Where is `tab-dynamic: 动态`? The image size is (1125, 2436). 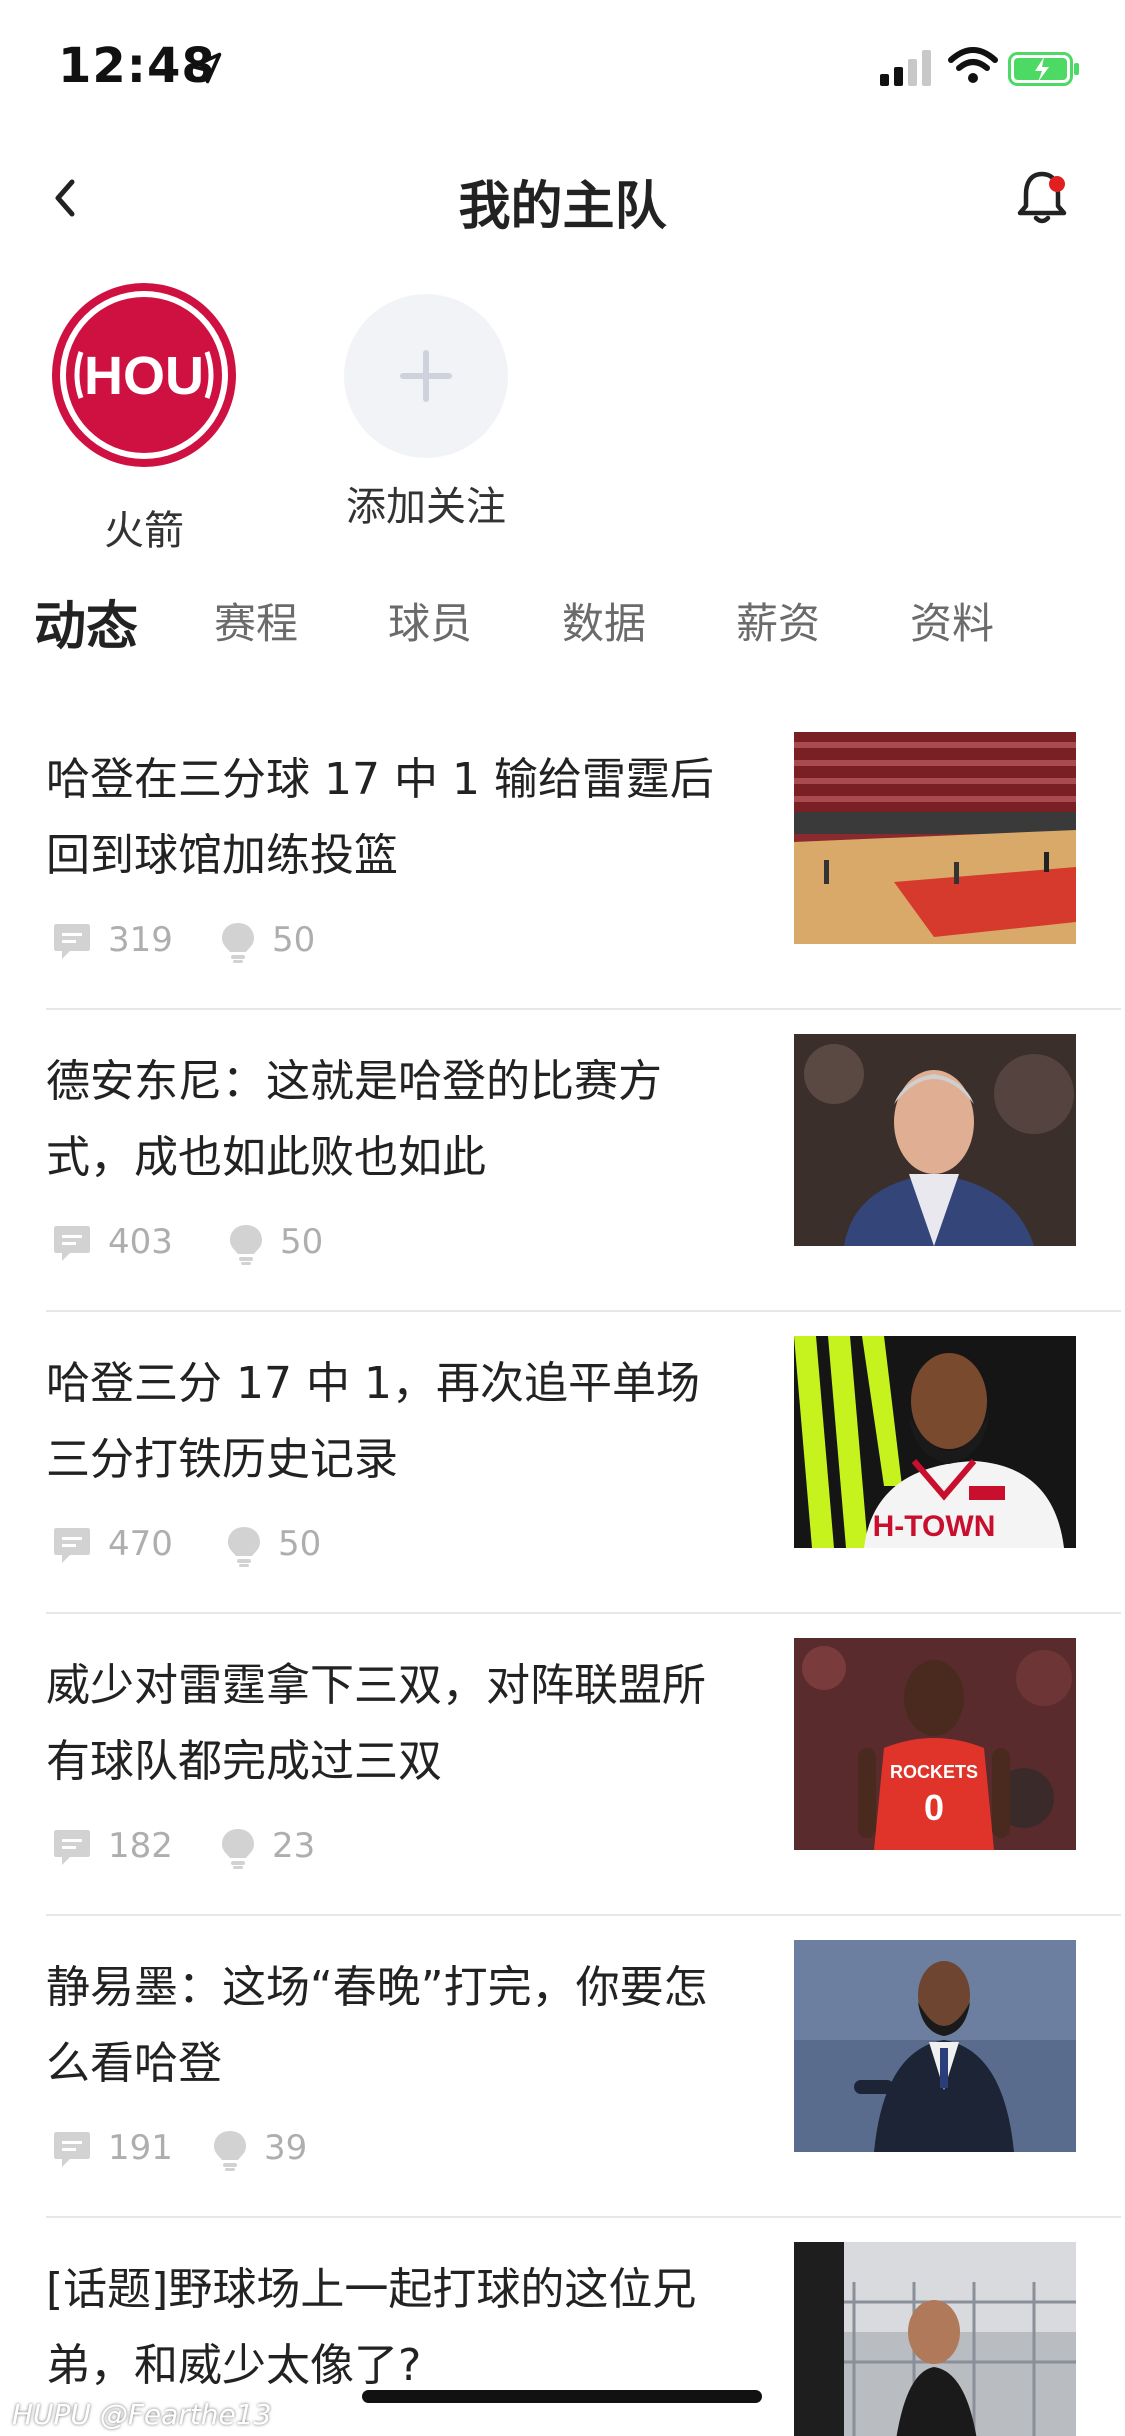
tab-dynamic: 动态 is located at coordinates (86, 621).